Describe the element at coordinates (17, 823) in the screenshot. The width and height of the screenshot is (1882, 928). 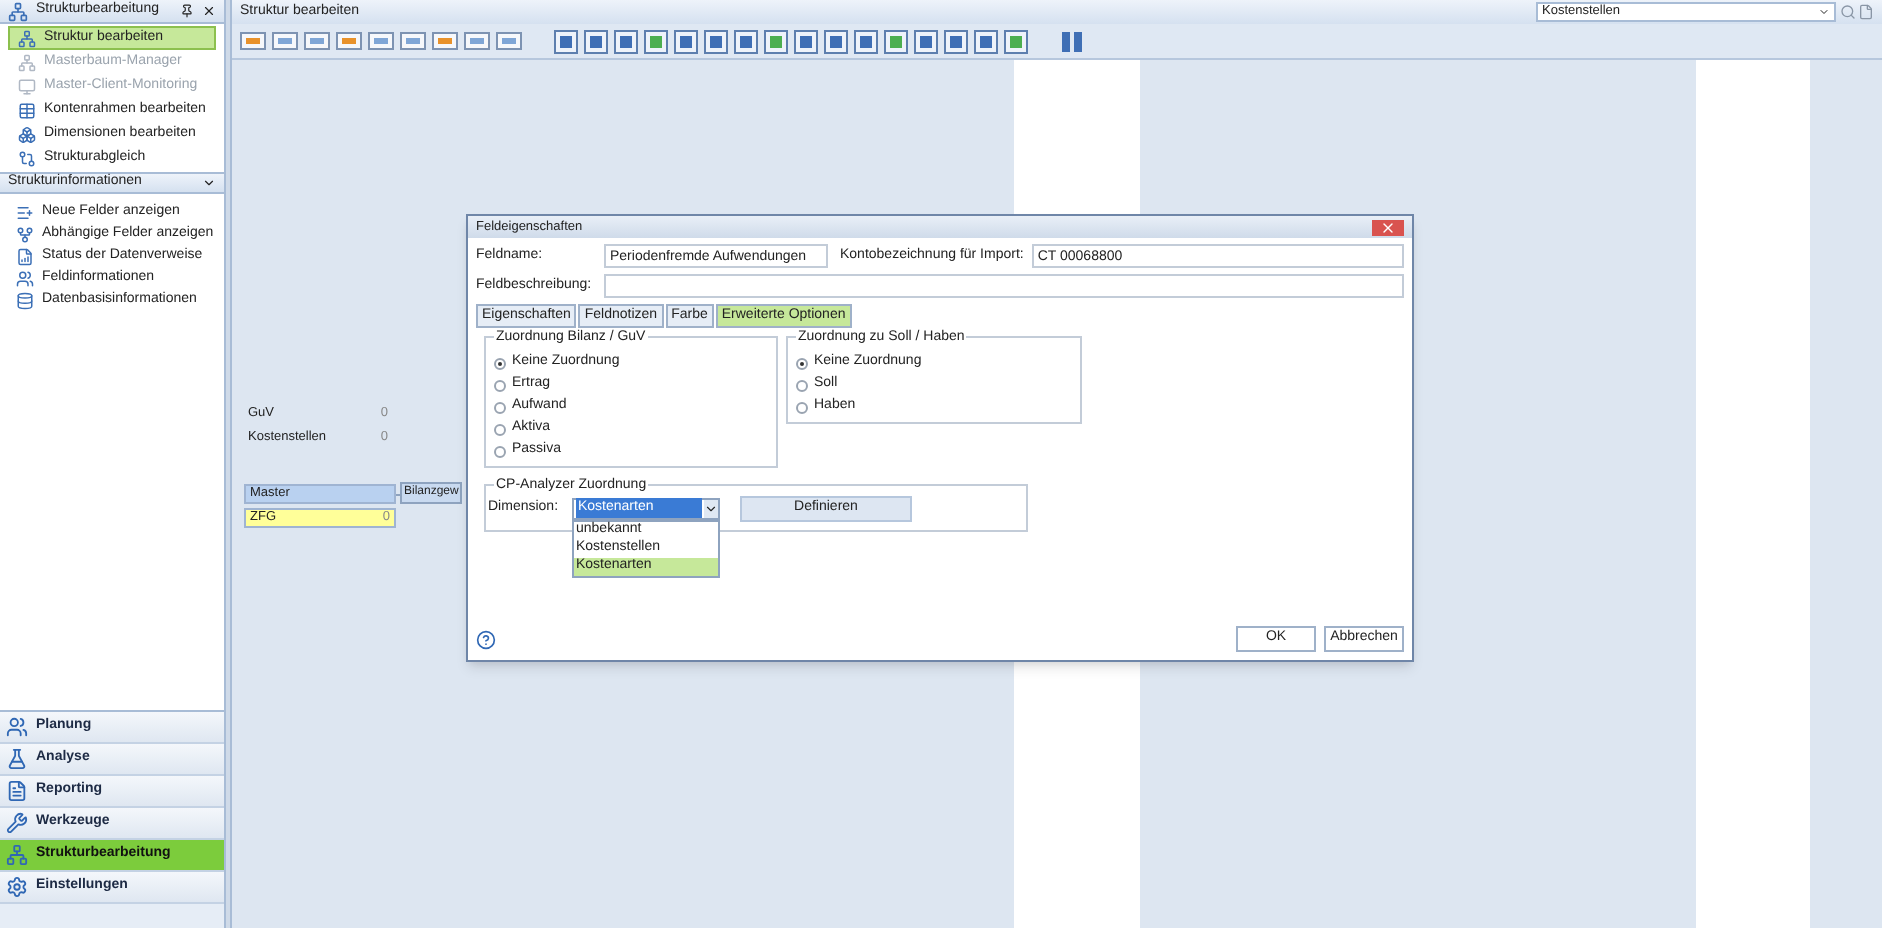
I see `wrench-icon` at that location.